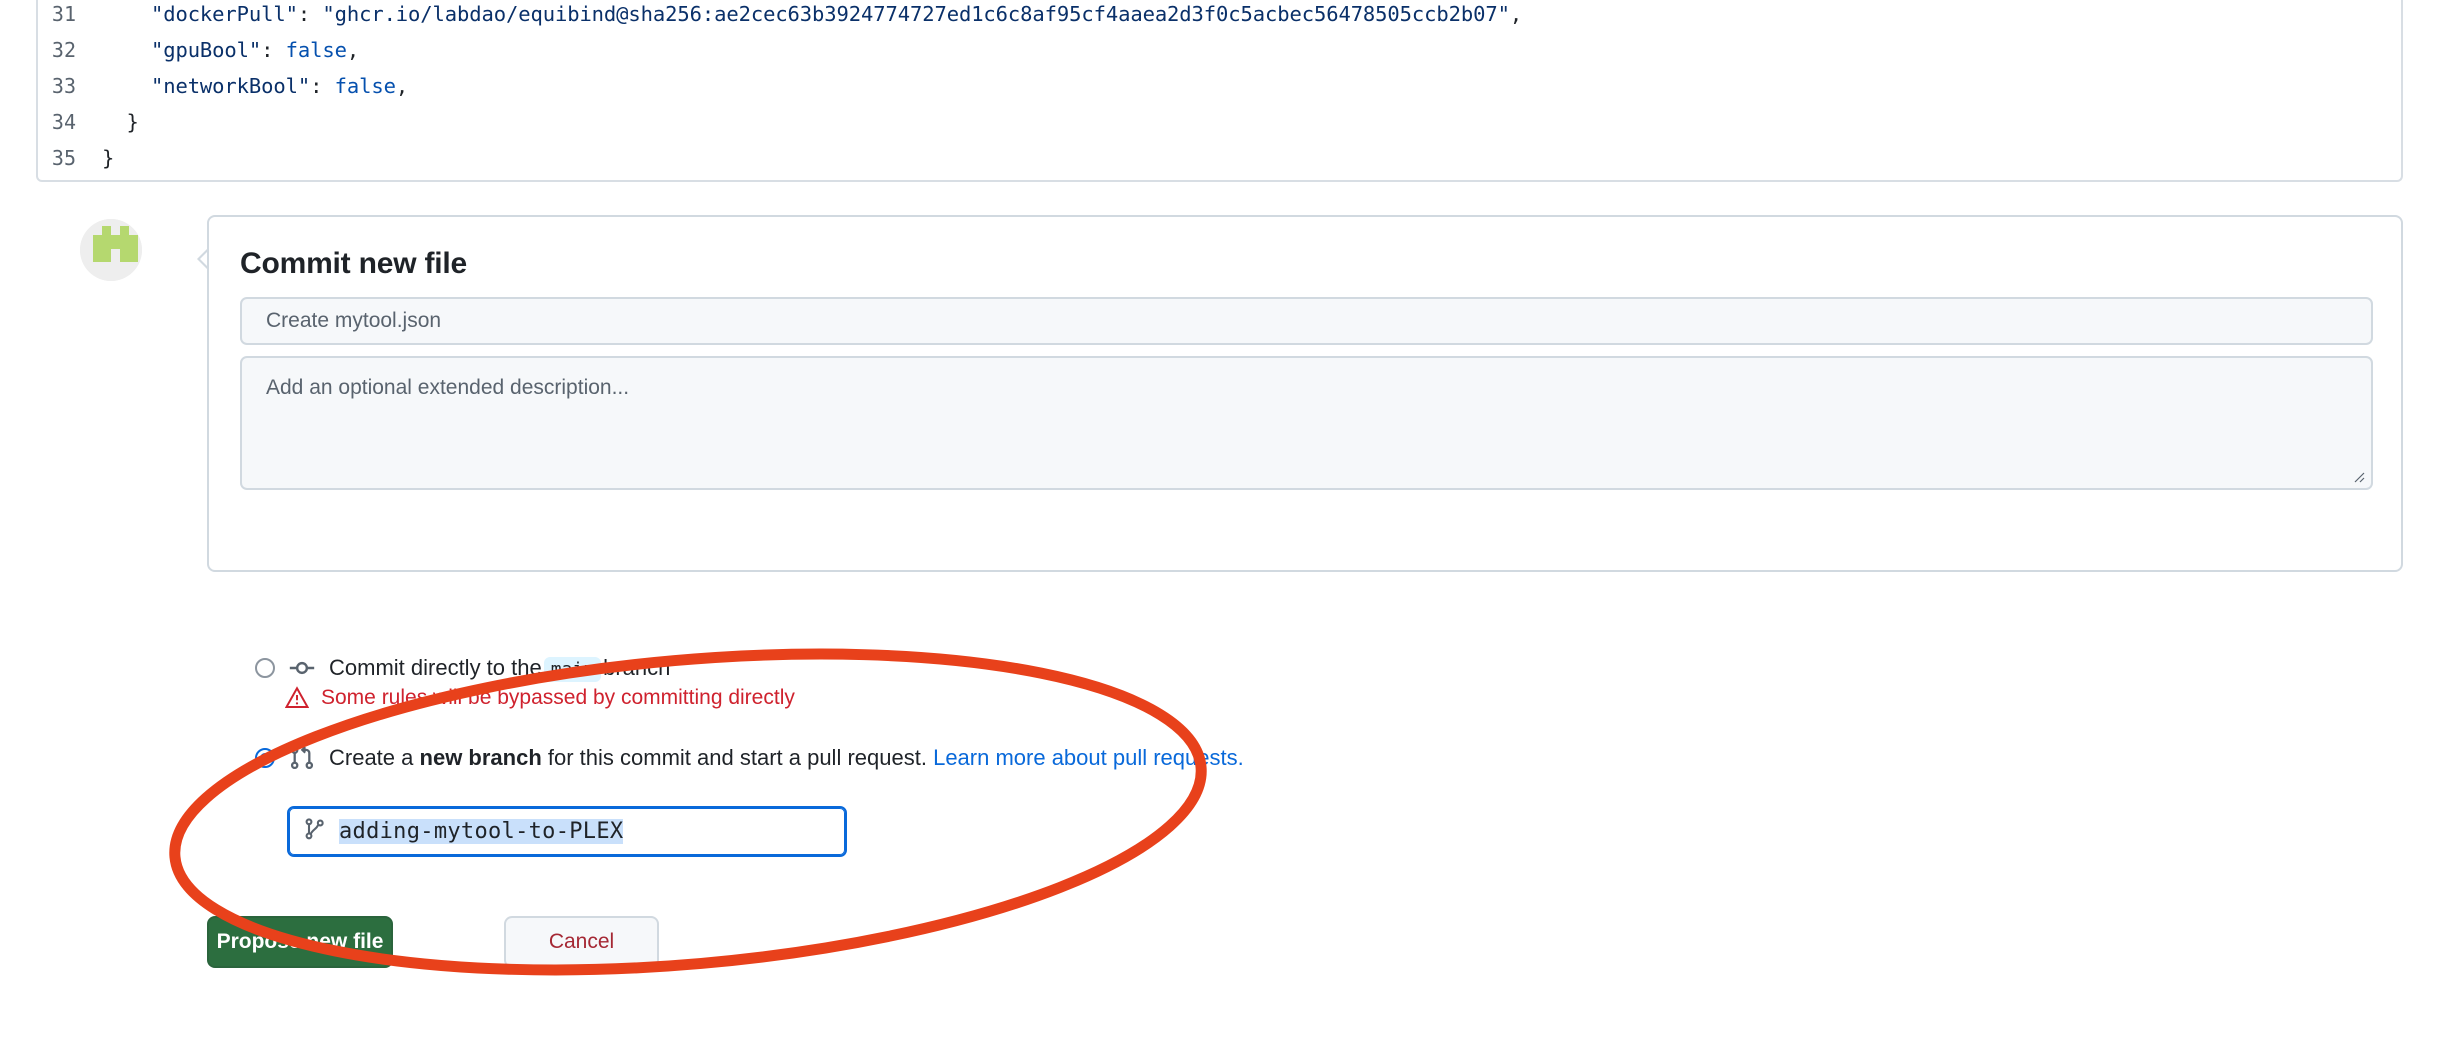  I want to click on new-branch-label-1: Create a, so click(371, 757).